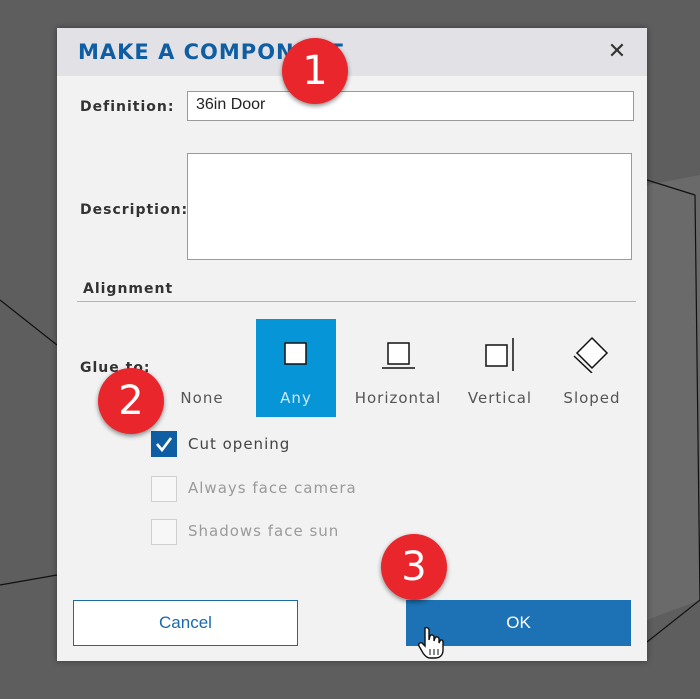 Image resolution: width=700 pixels, height=699 pixels. Describe the element at coordinates (591, 354) in the screenshot. I see `sloped-icon` at that location.